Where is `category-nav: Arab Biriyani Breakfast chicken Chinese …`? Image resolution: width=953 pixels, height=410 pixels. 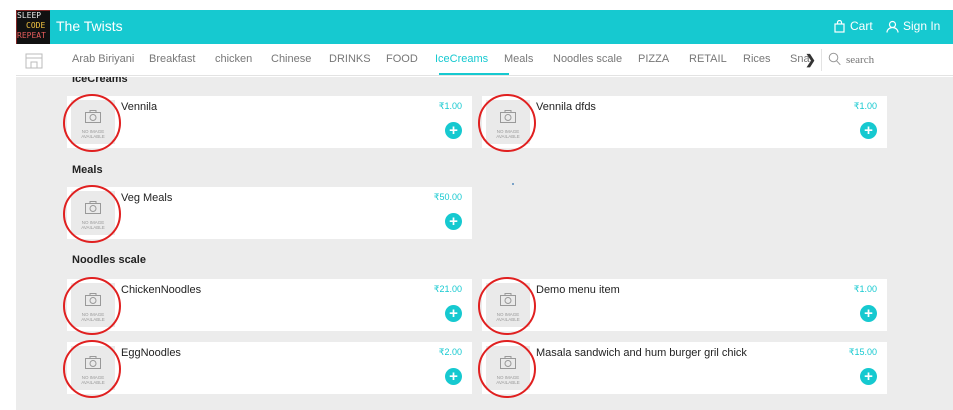 category-nav: Arab Biriyani Breakfast chicken Chinese … is located at coordinates (484, 60).